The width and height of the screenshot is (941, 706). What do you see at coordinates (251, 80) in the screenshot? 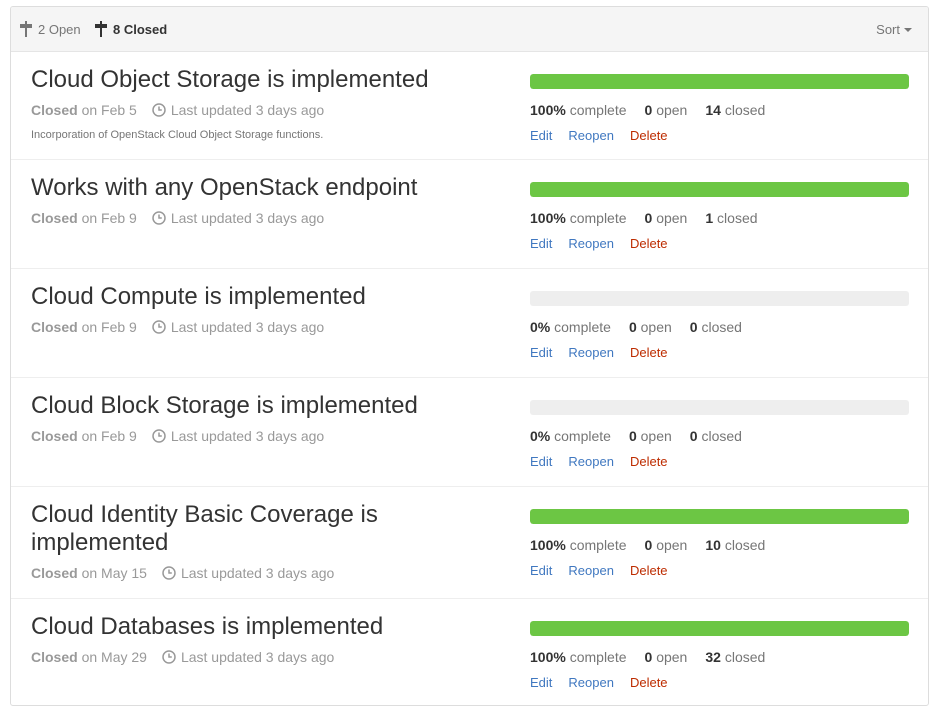
I see `milestone-title: Cloud Object Storage is implemented` at bounding box center [251, 80].